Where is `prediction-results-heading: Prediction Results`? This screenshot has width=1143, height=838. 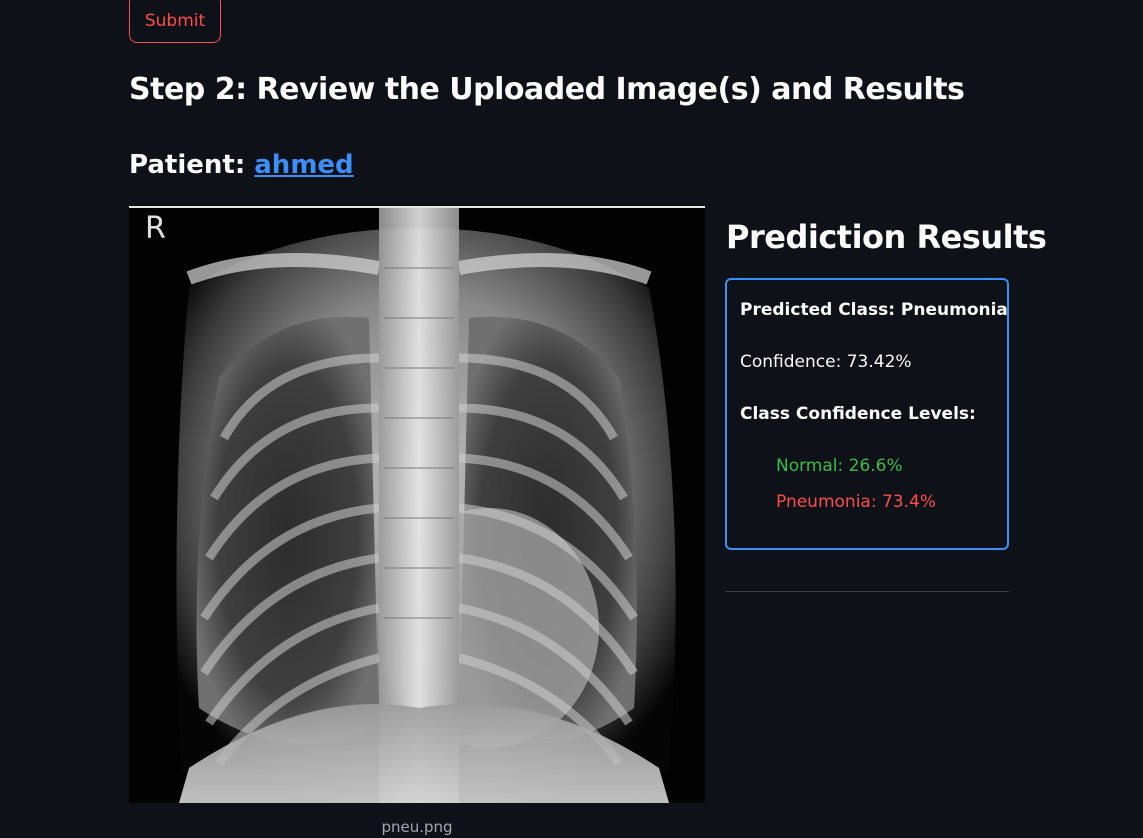 prediction-results-heading: Prediction Results is located at coordinates (886, 237).